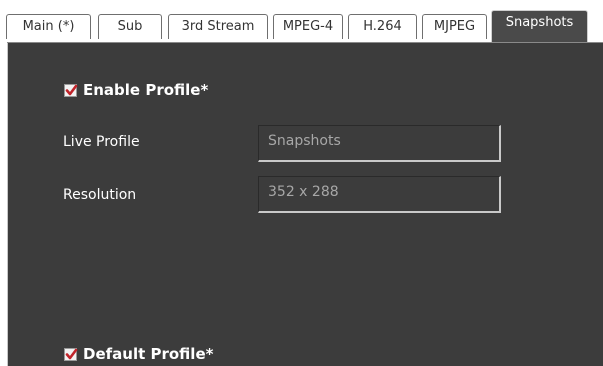 Image resolution: width=603 pixels, height=366 pixels. What do you see at coordinates (101, 142) in the screenshot?
I see `live-profile-label: Live Profile` at bounding box center [101, 142].